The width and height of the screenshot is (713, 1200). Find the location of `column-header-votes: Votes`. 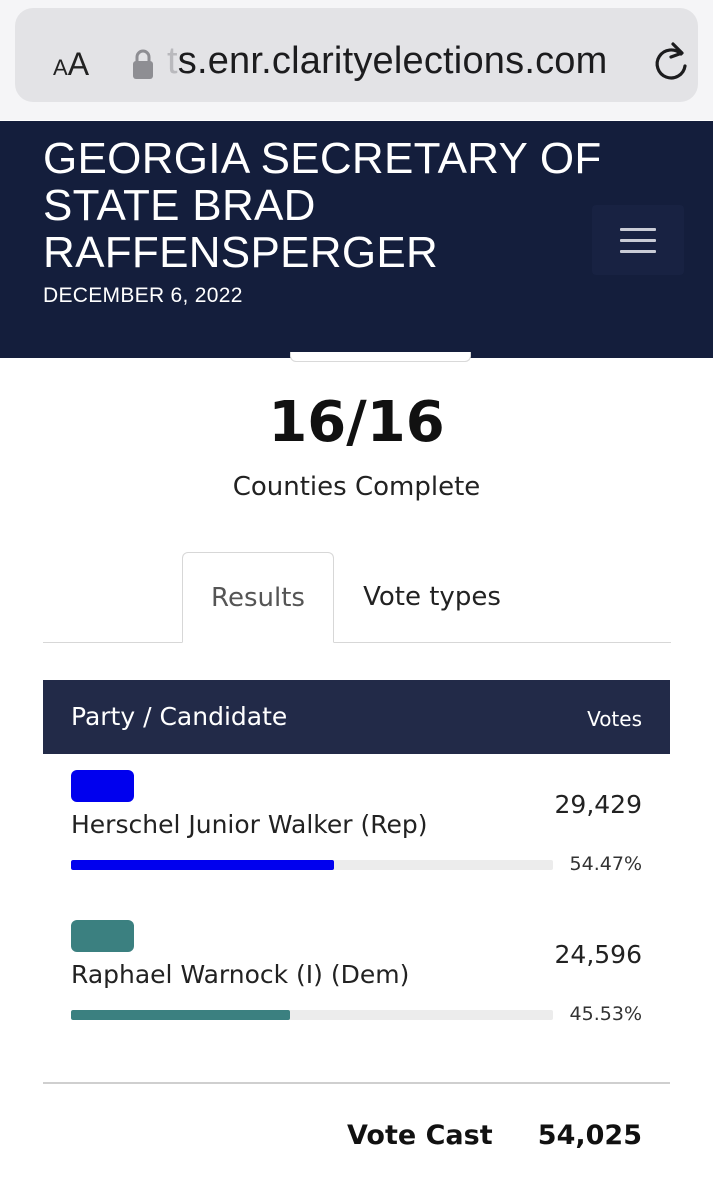

column-header-votes: Votes is located at coordinates (614, 719).